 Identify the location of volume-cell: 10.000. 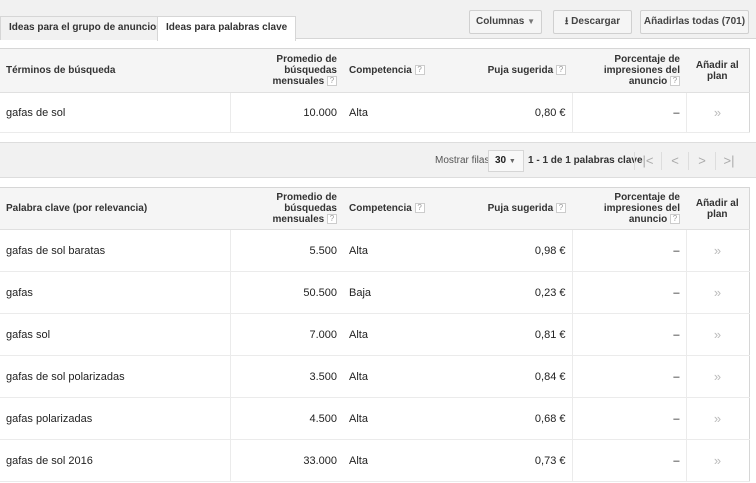
(286, 112).